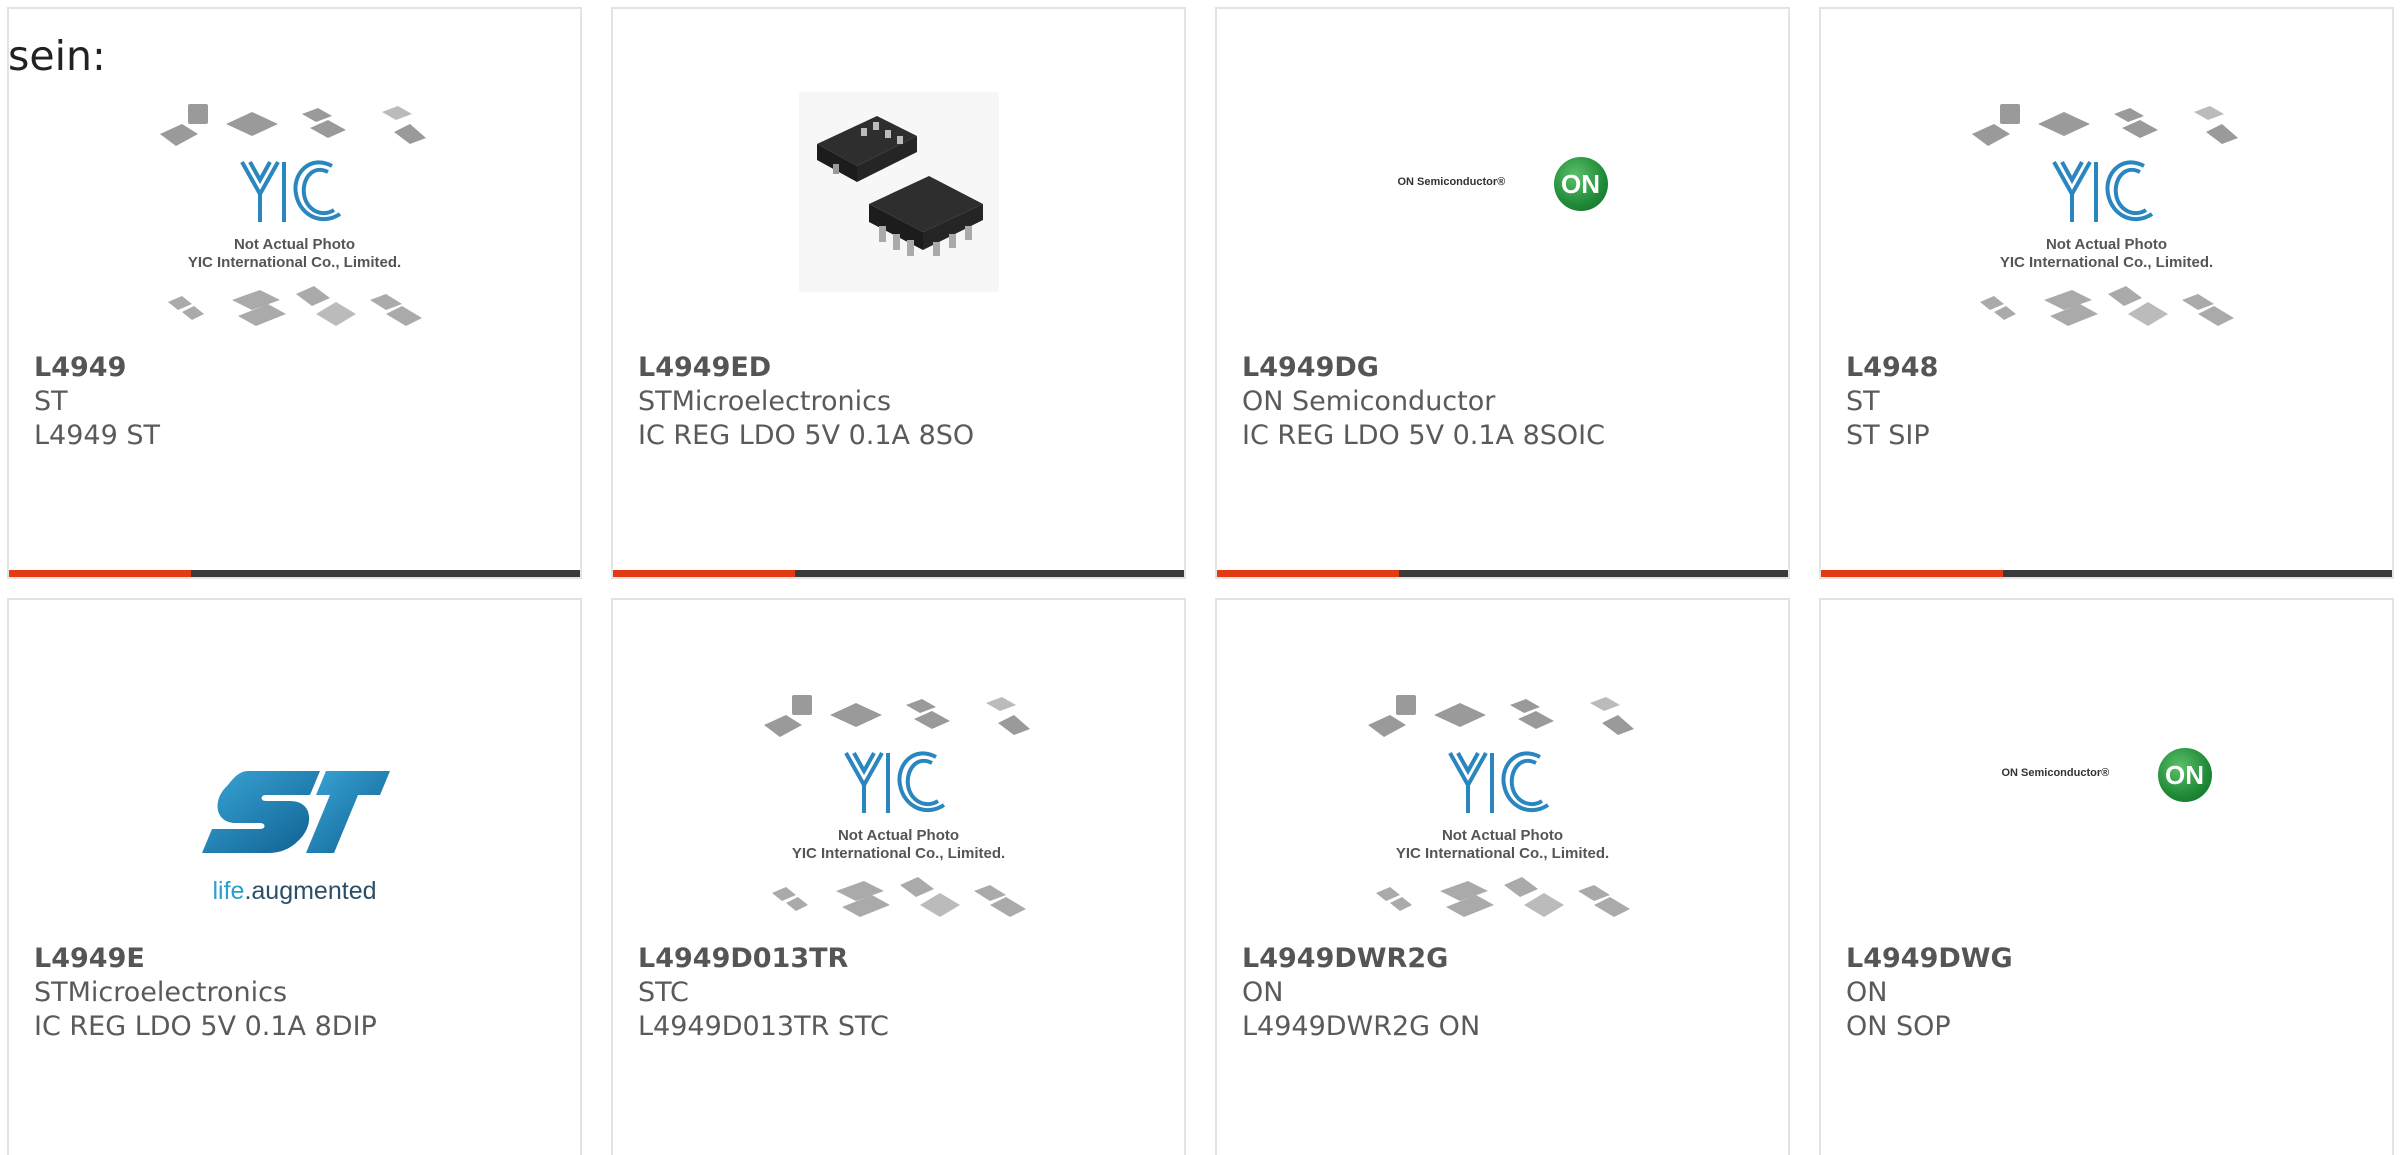  I want to click on st-logo: life.augmented, so click(295, 840).